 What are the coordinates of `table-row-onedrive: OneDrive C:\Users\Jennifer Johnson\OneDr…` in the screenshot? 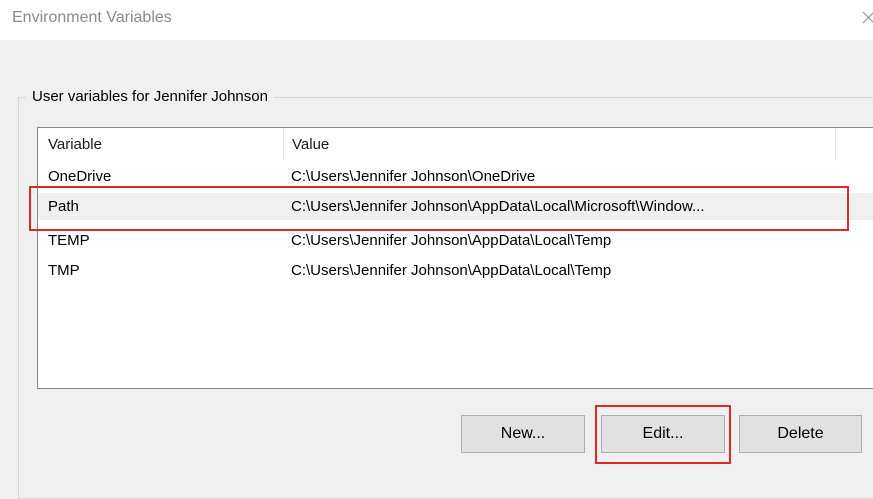 It's located at (455, 176).